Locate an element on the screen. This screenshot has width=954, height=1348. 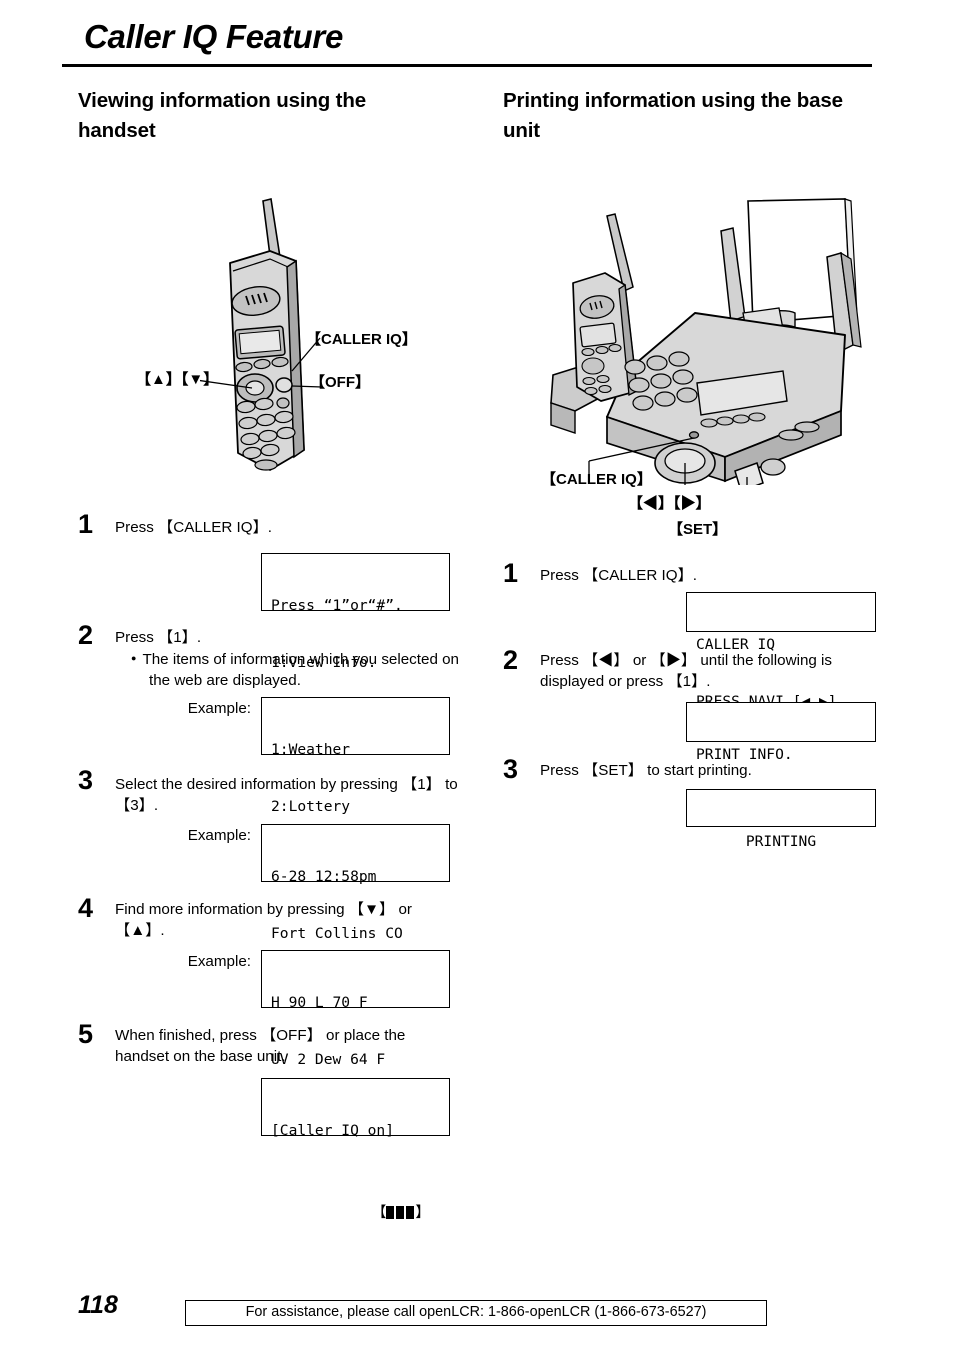
lcd-line: [Caller IQ on] is located at coordinates (333, 1130).